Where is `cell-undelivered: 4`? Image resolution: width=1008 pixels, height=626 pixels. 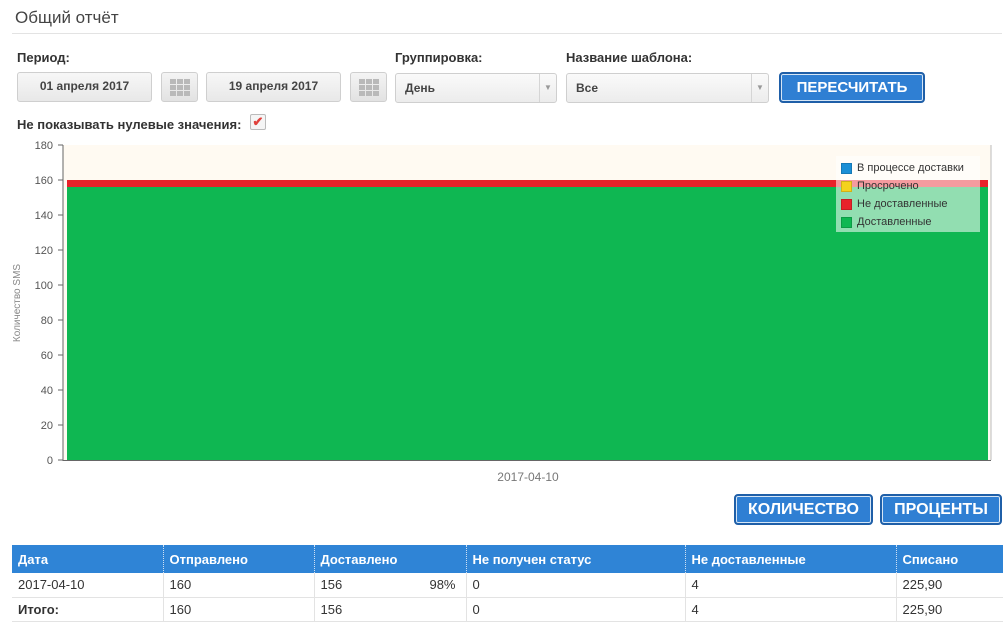
cell-undelivered: 4 is located at coordinates (790, 585).